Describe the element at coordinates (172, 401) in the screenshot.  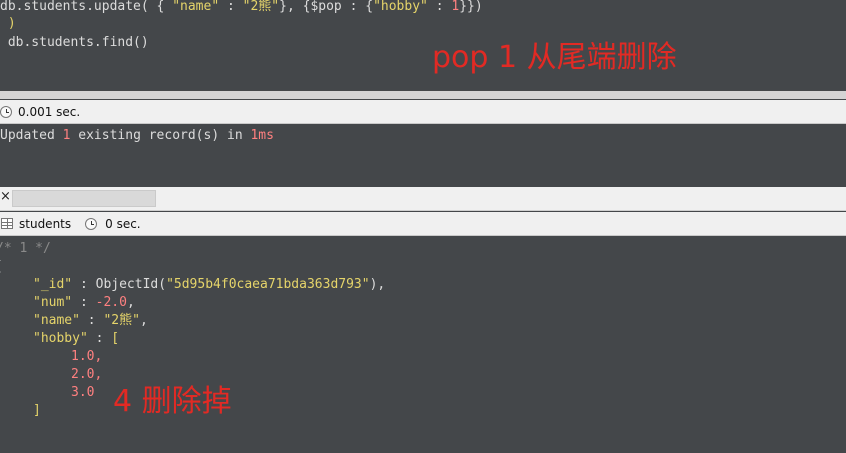
I see `annotation-removed: 4 删除掉` at that location.